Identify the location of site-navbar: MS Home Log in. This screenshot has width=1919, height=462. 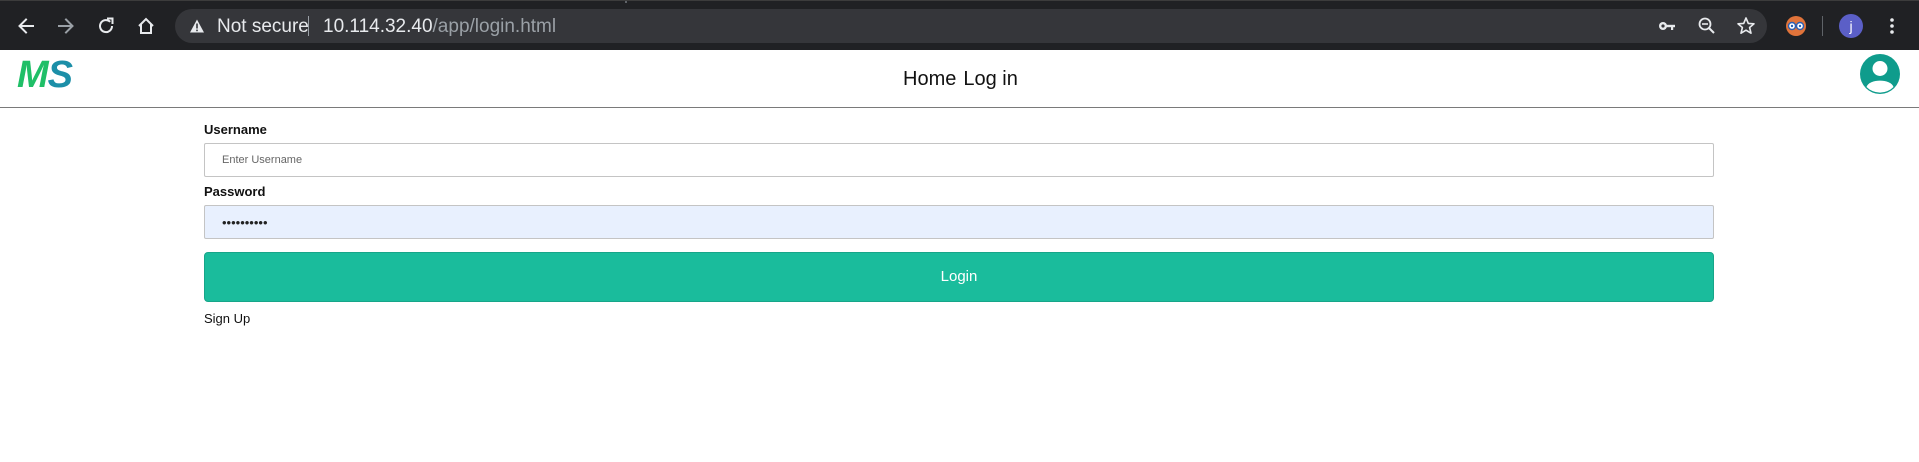
(959, 79).